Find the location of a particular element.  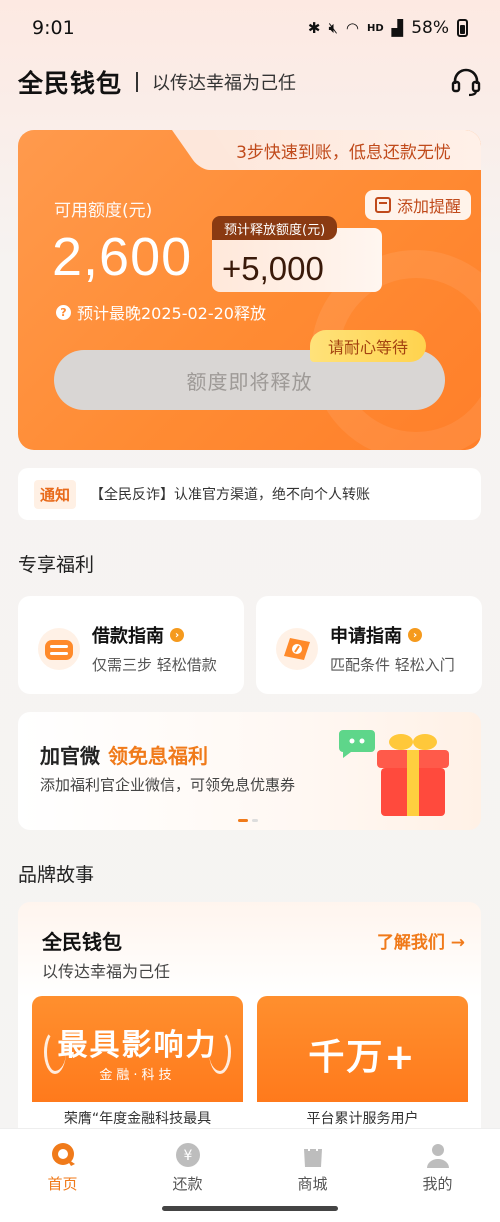

loan-guide-subtitle: 仅需三步 轻松借款 is located at coordinates (154, 665).